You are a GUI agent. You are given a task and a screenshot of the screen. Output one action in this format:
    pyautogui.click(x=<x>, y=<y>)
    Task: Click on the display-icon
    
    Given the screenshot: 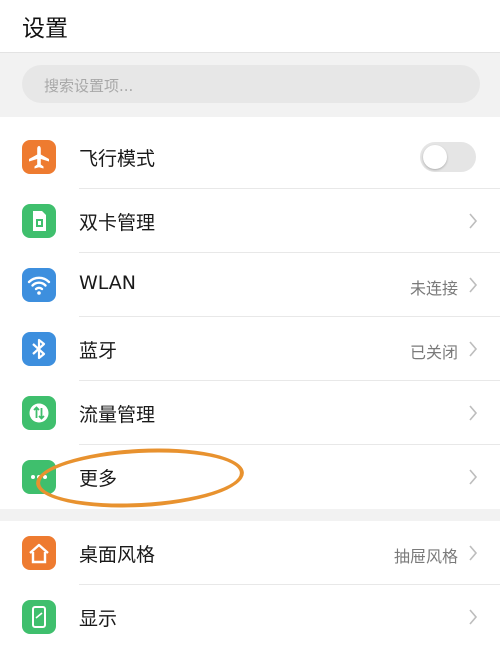 What is the action you would take?
    pyautogui.click(x=39, y=617)
    